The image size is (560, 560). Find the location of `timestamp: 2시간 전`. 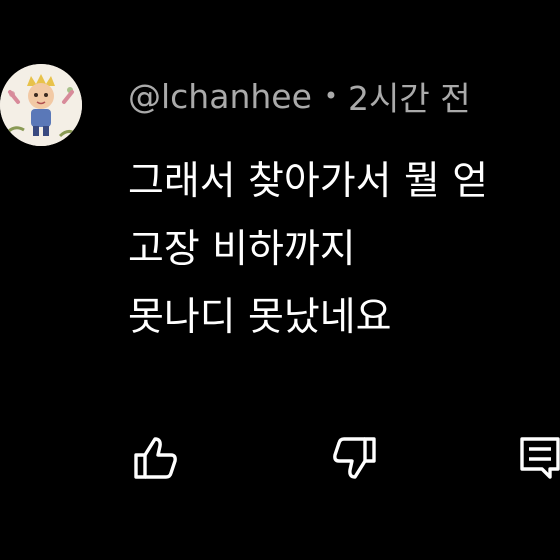

timestamp: 2시간 전 is located at coordinates (409, 96).